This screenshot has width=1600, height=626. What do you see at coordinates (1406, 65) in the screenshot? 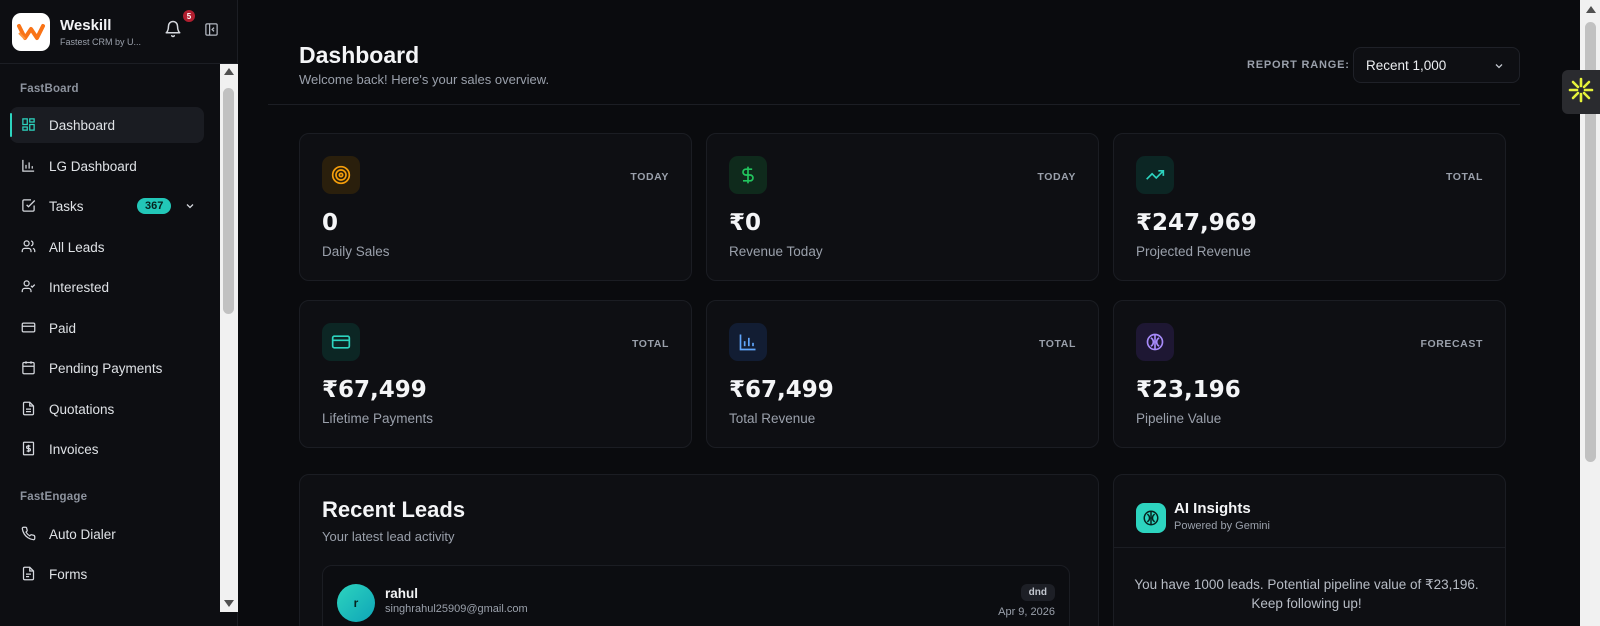
I see `report-range-value: Recent 1,000` at bounding box center [1406, 65].